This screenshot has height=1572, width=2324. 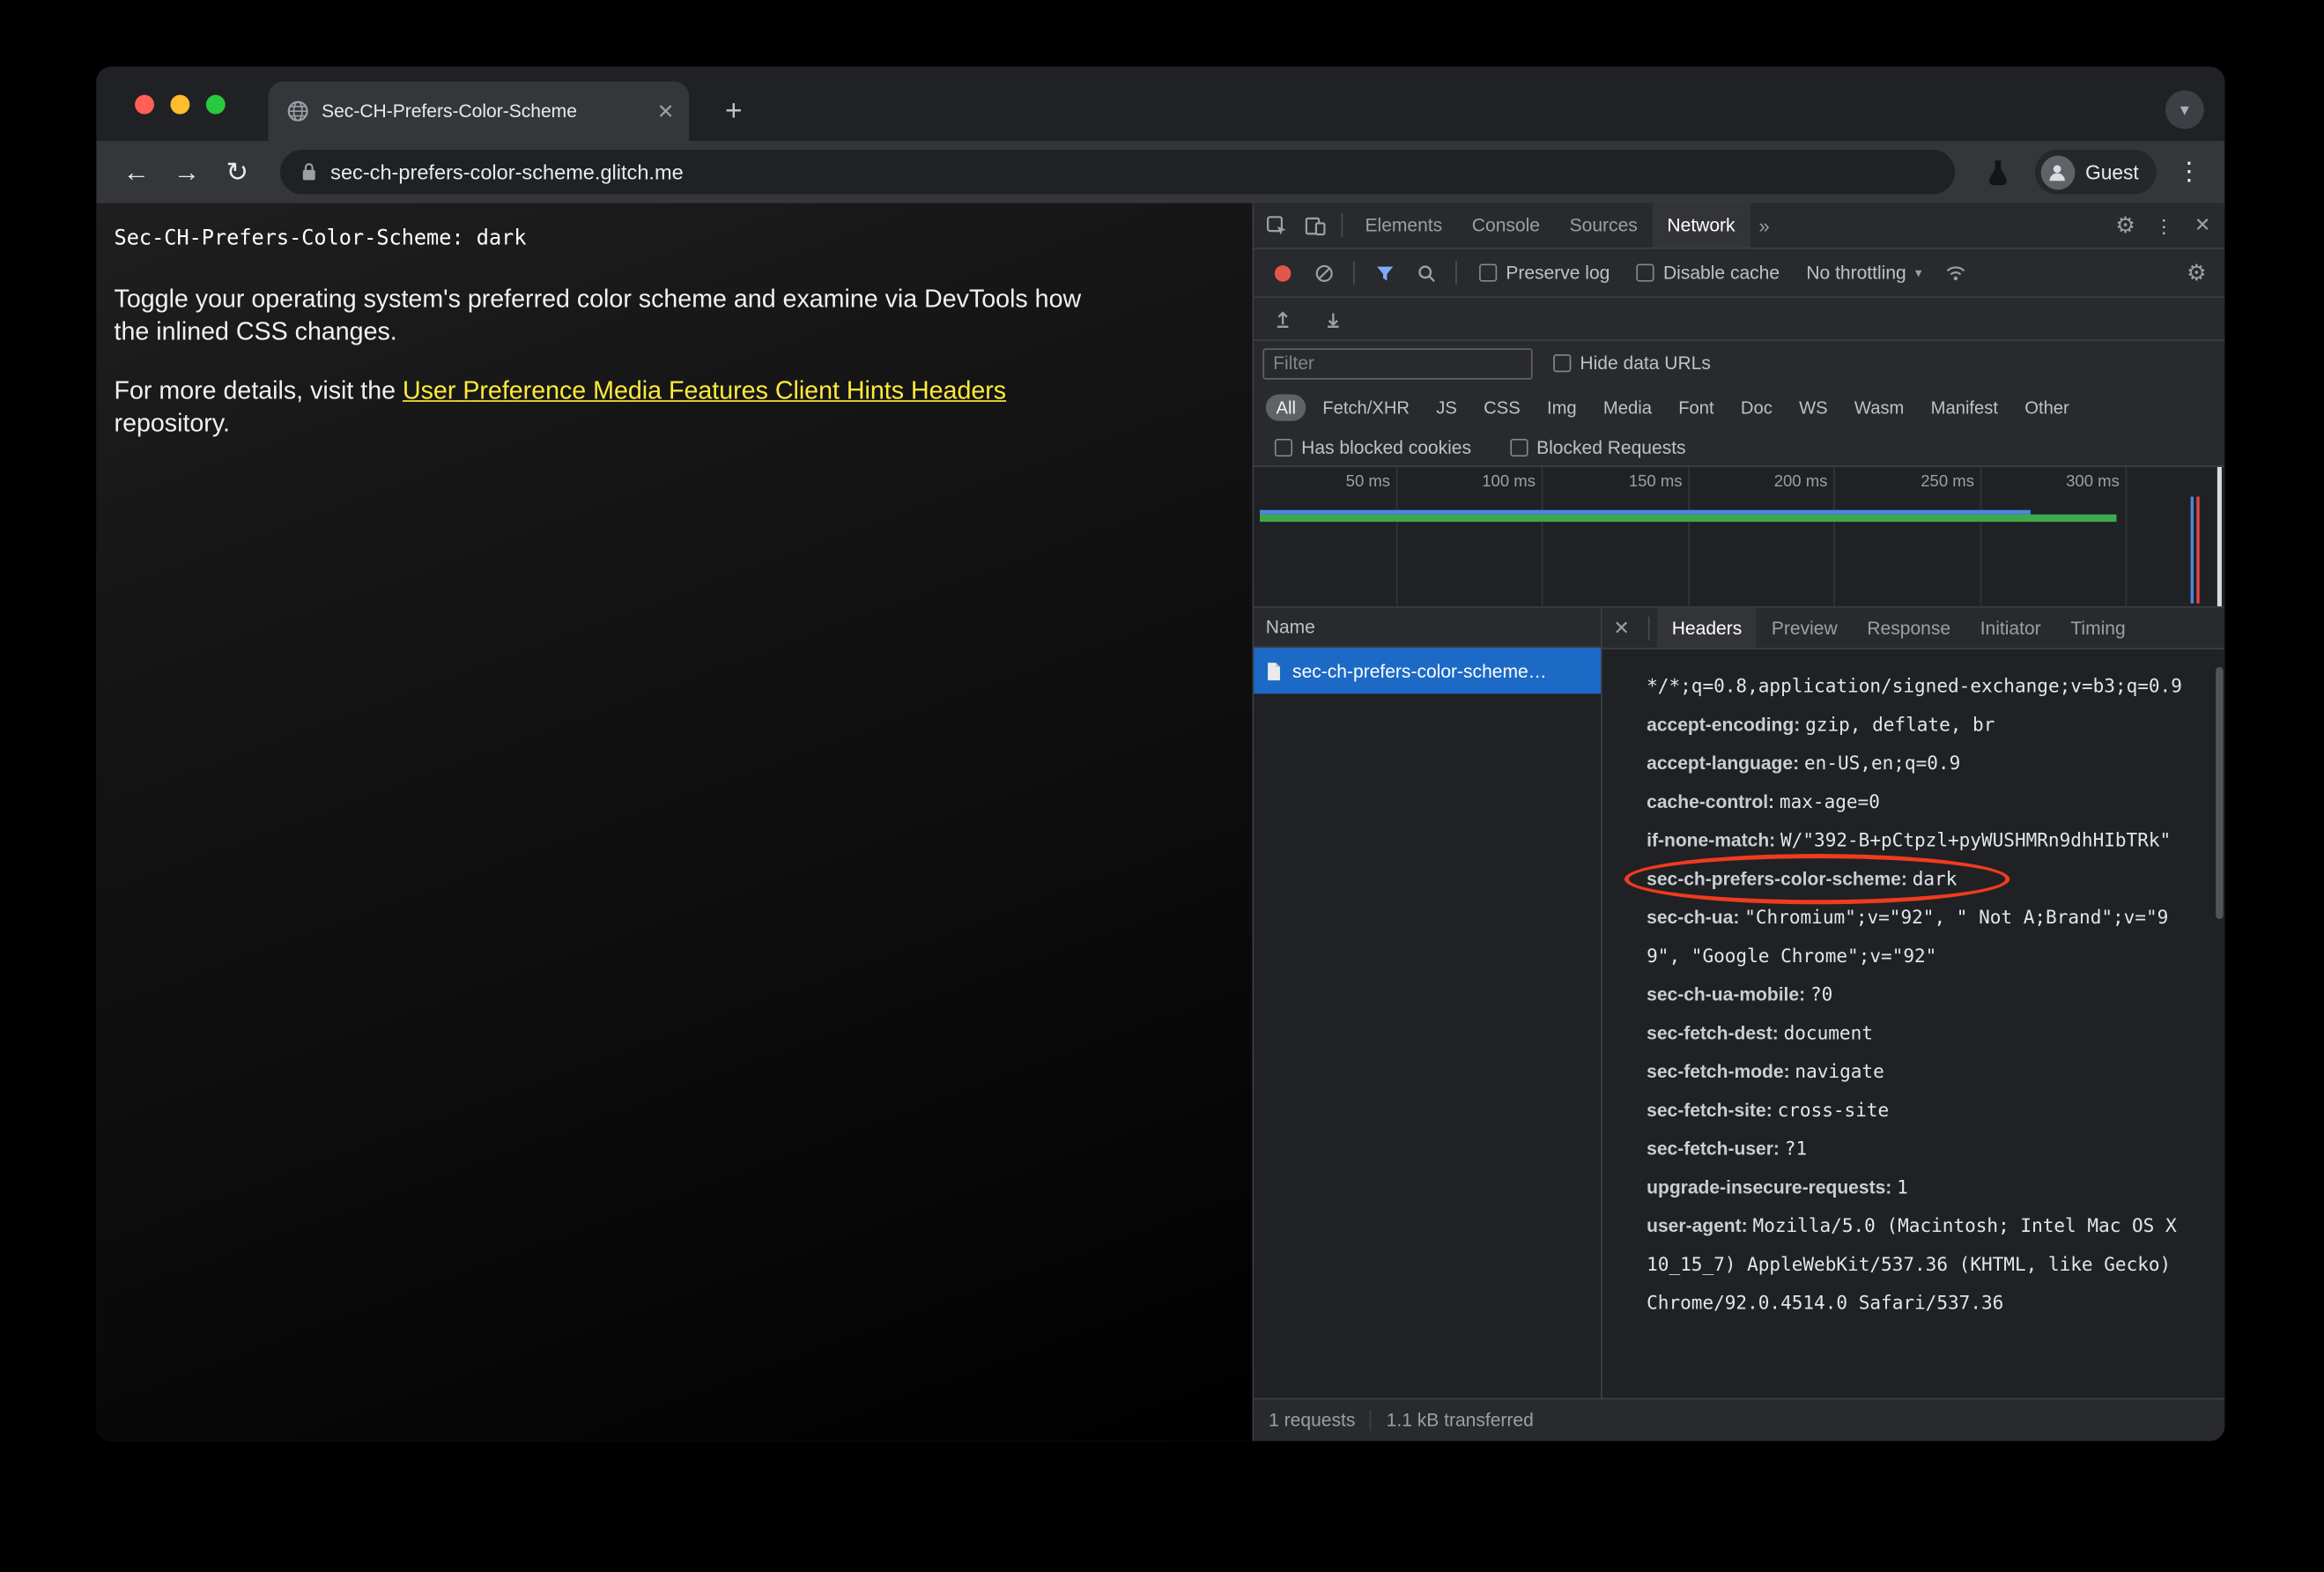 I want to click on pill-doc: Doc, so click(x=1756, y=407).